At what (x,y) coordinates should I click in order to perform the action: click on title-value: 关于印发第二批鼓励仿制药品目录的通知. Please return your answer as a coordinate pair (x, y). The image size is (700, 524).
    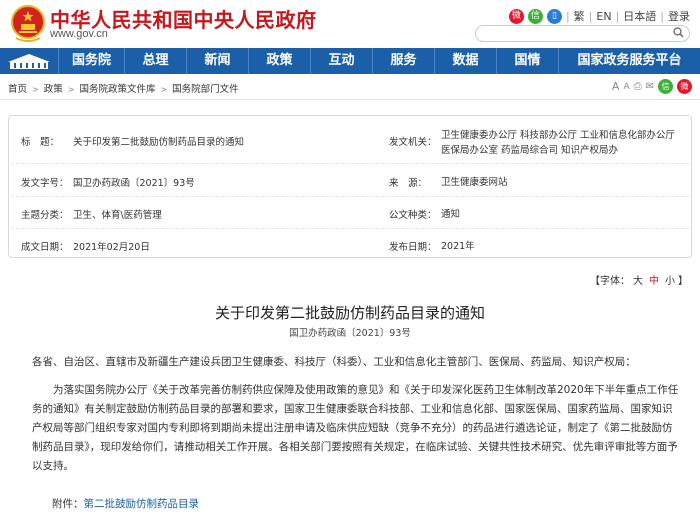
    Looking at the image, I should click on (159, 142).